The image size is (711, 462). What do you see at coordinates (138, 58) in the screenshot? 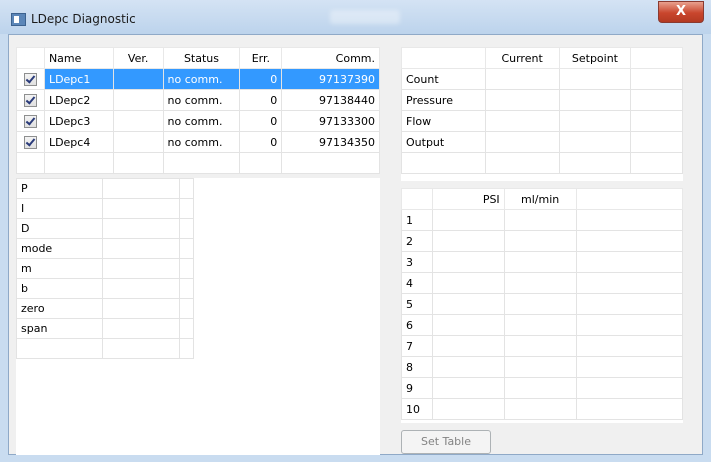
I see `column-header-ver: Ver.` at bounding box center [138, 58].